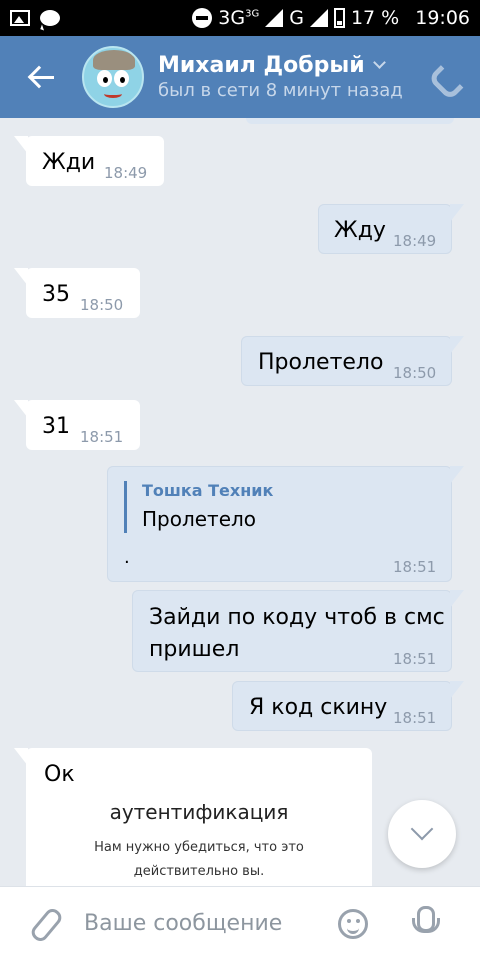 Image resolution: width=480 pixels, height=960 pixels. Describe the element at coordinates (422, 834) in the screenshot. I see `scroll-down-button` at that location.